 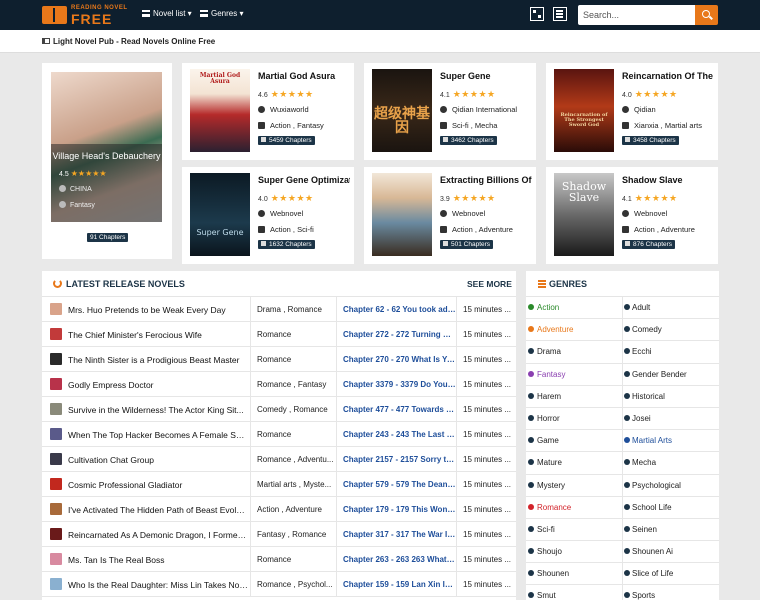 What do you see at coordinates (574, 419) in the screenshot?
I see `genre-link-horror: Horror` at bounding box center [574, 419].